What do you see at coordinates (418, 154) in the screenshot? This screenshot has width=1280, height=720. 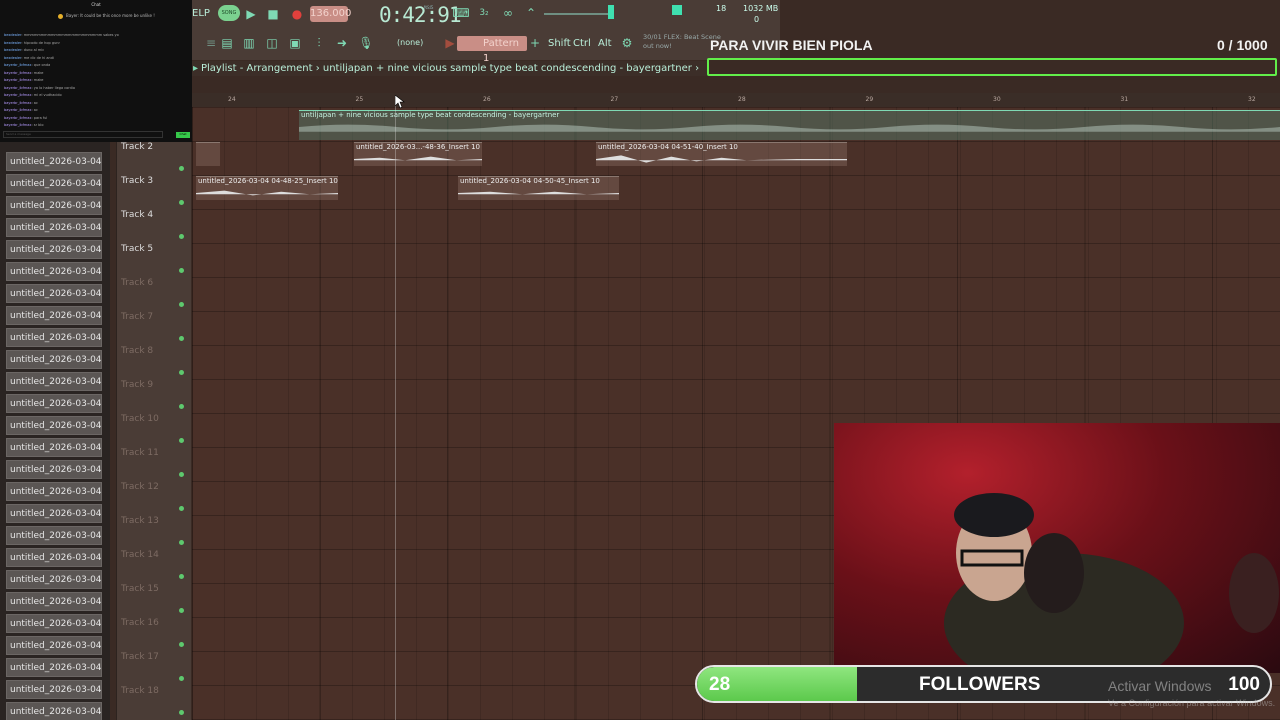 I see `audio-clip: untitled_2026-03...-48-36_Insert 10` at bounding box center [418, 154].